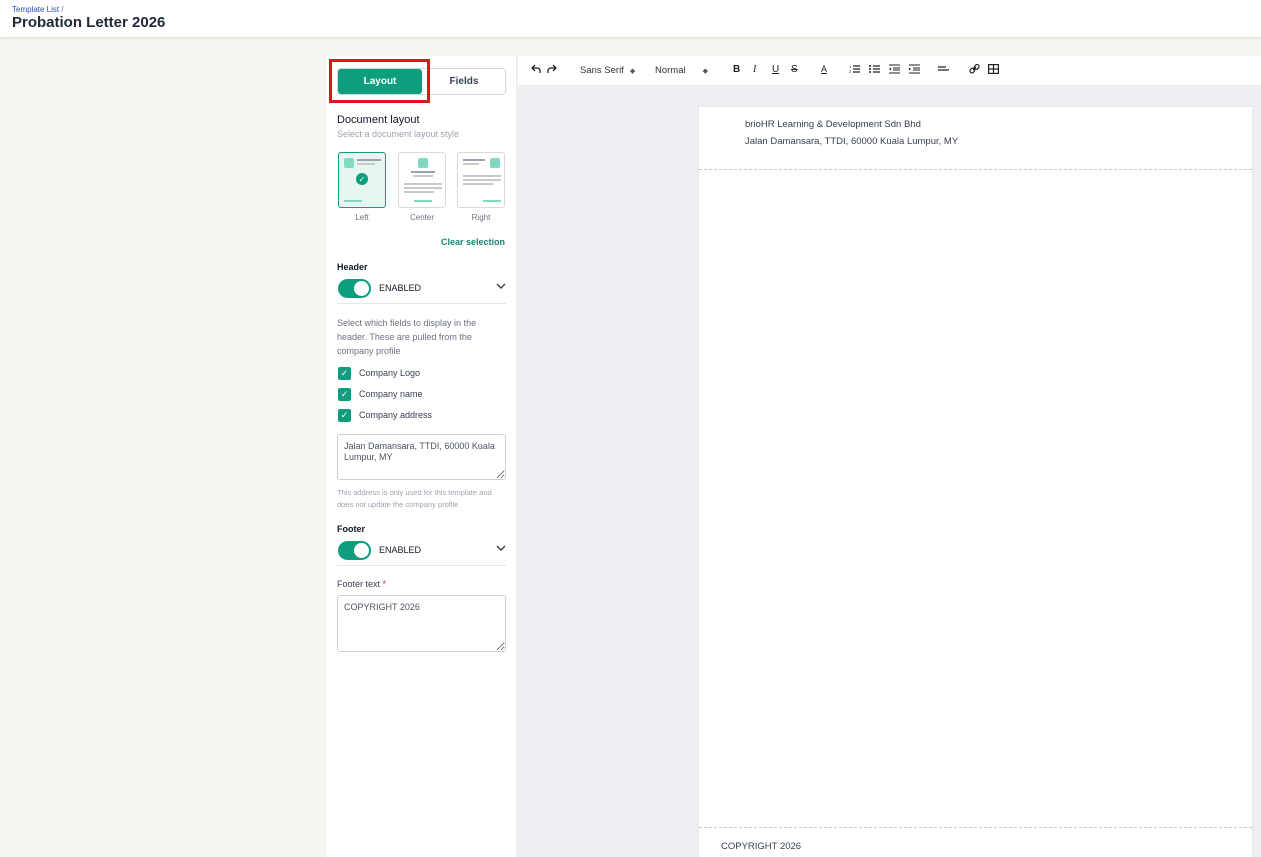 The width and height of the screenshot is (1261, 857). Describe the element at coordinates (943, 70) in the screenshot. I see `align-left-icon` at that location.